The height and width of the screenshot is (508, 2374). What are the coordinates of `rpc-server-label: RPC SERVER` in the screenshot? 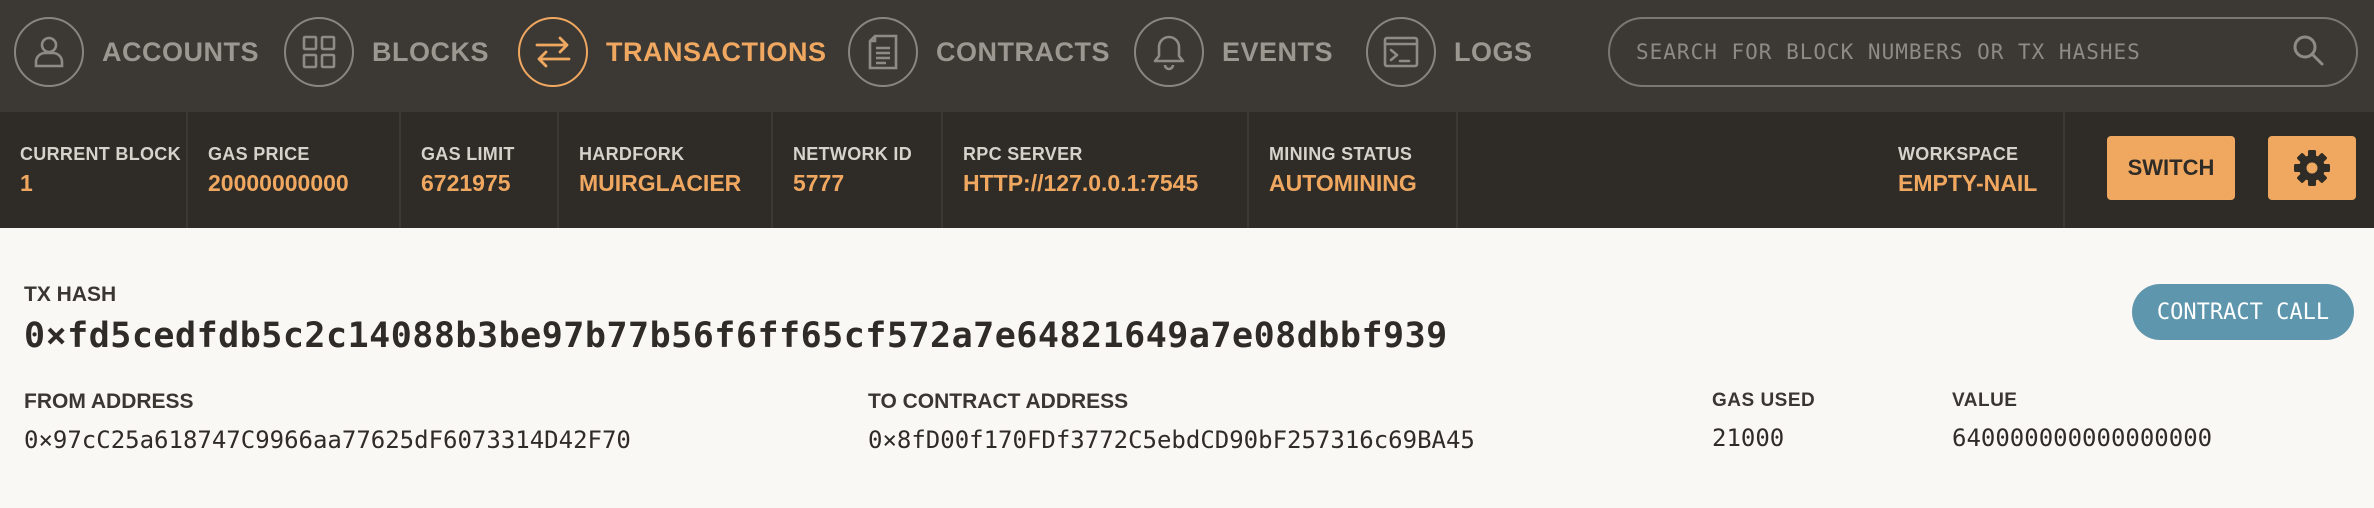 It's located at (1023, 154).